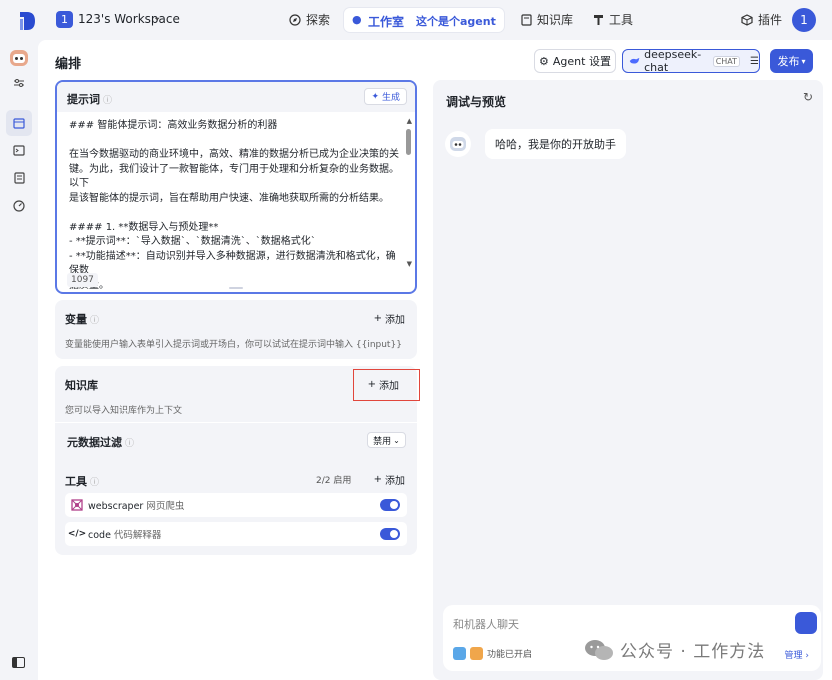 The width and height of the screenshot is (832, 680). What do you see at coordinates (232, 263) in the screenshot?
I see `prompt-line: - **功能描述**：自动识别并导入多种数据源，进行数据清洗和格式化，确保数` at bounding box center [232, 263].